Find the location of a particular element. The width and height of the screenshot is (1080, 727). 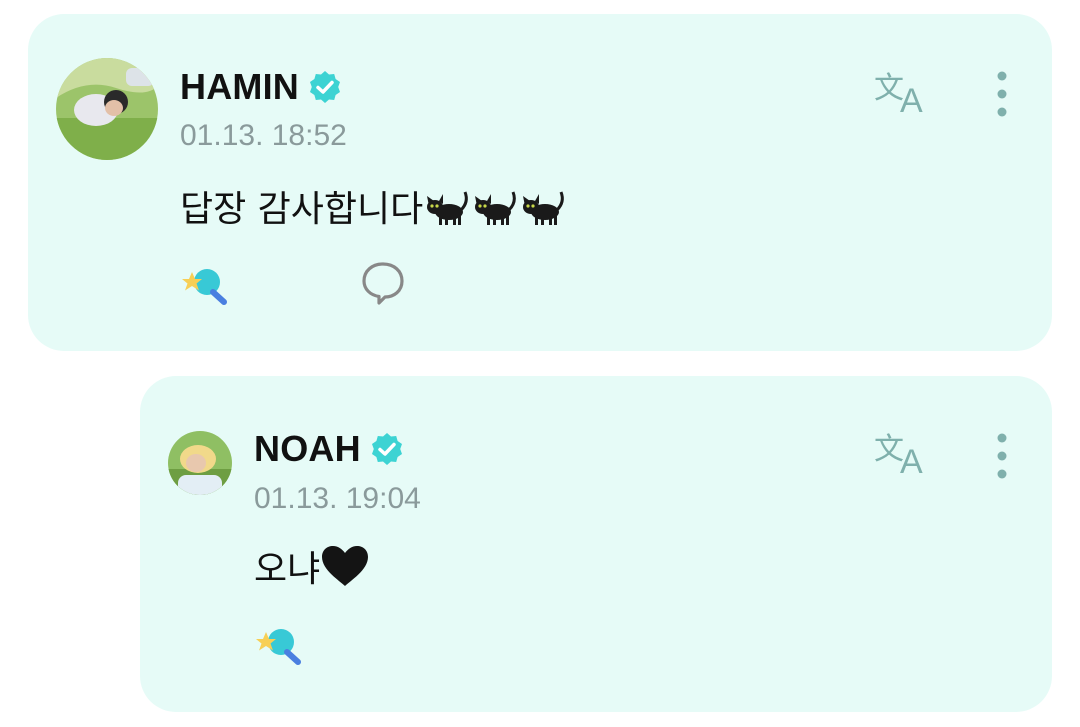

comment-icon is located at coordinates (383, 283).